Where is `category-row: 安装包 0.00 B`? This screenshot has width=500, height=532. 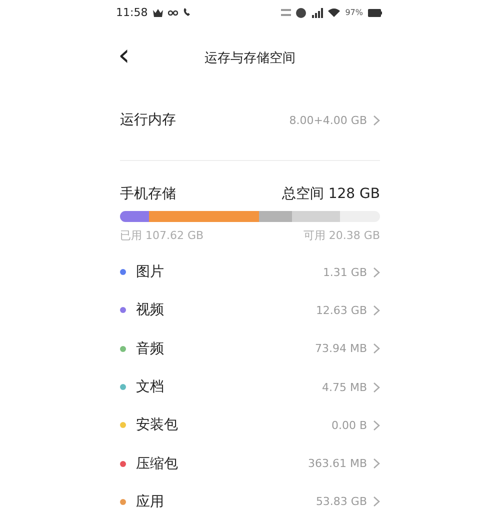 category-row: 安装包 0.00 B is located at coordinates (250, 425).